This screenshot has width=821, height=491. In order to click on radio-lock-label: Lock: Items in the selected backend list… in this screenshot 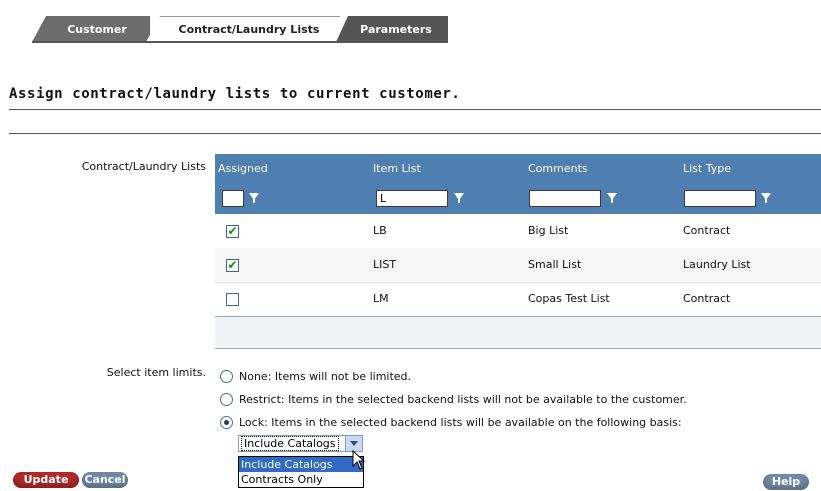, I will do `click(460, 422)`.